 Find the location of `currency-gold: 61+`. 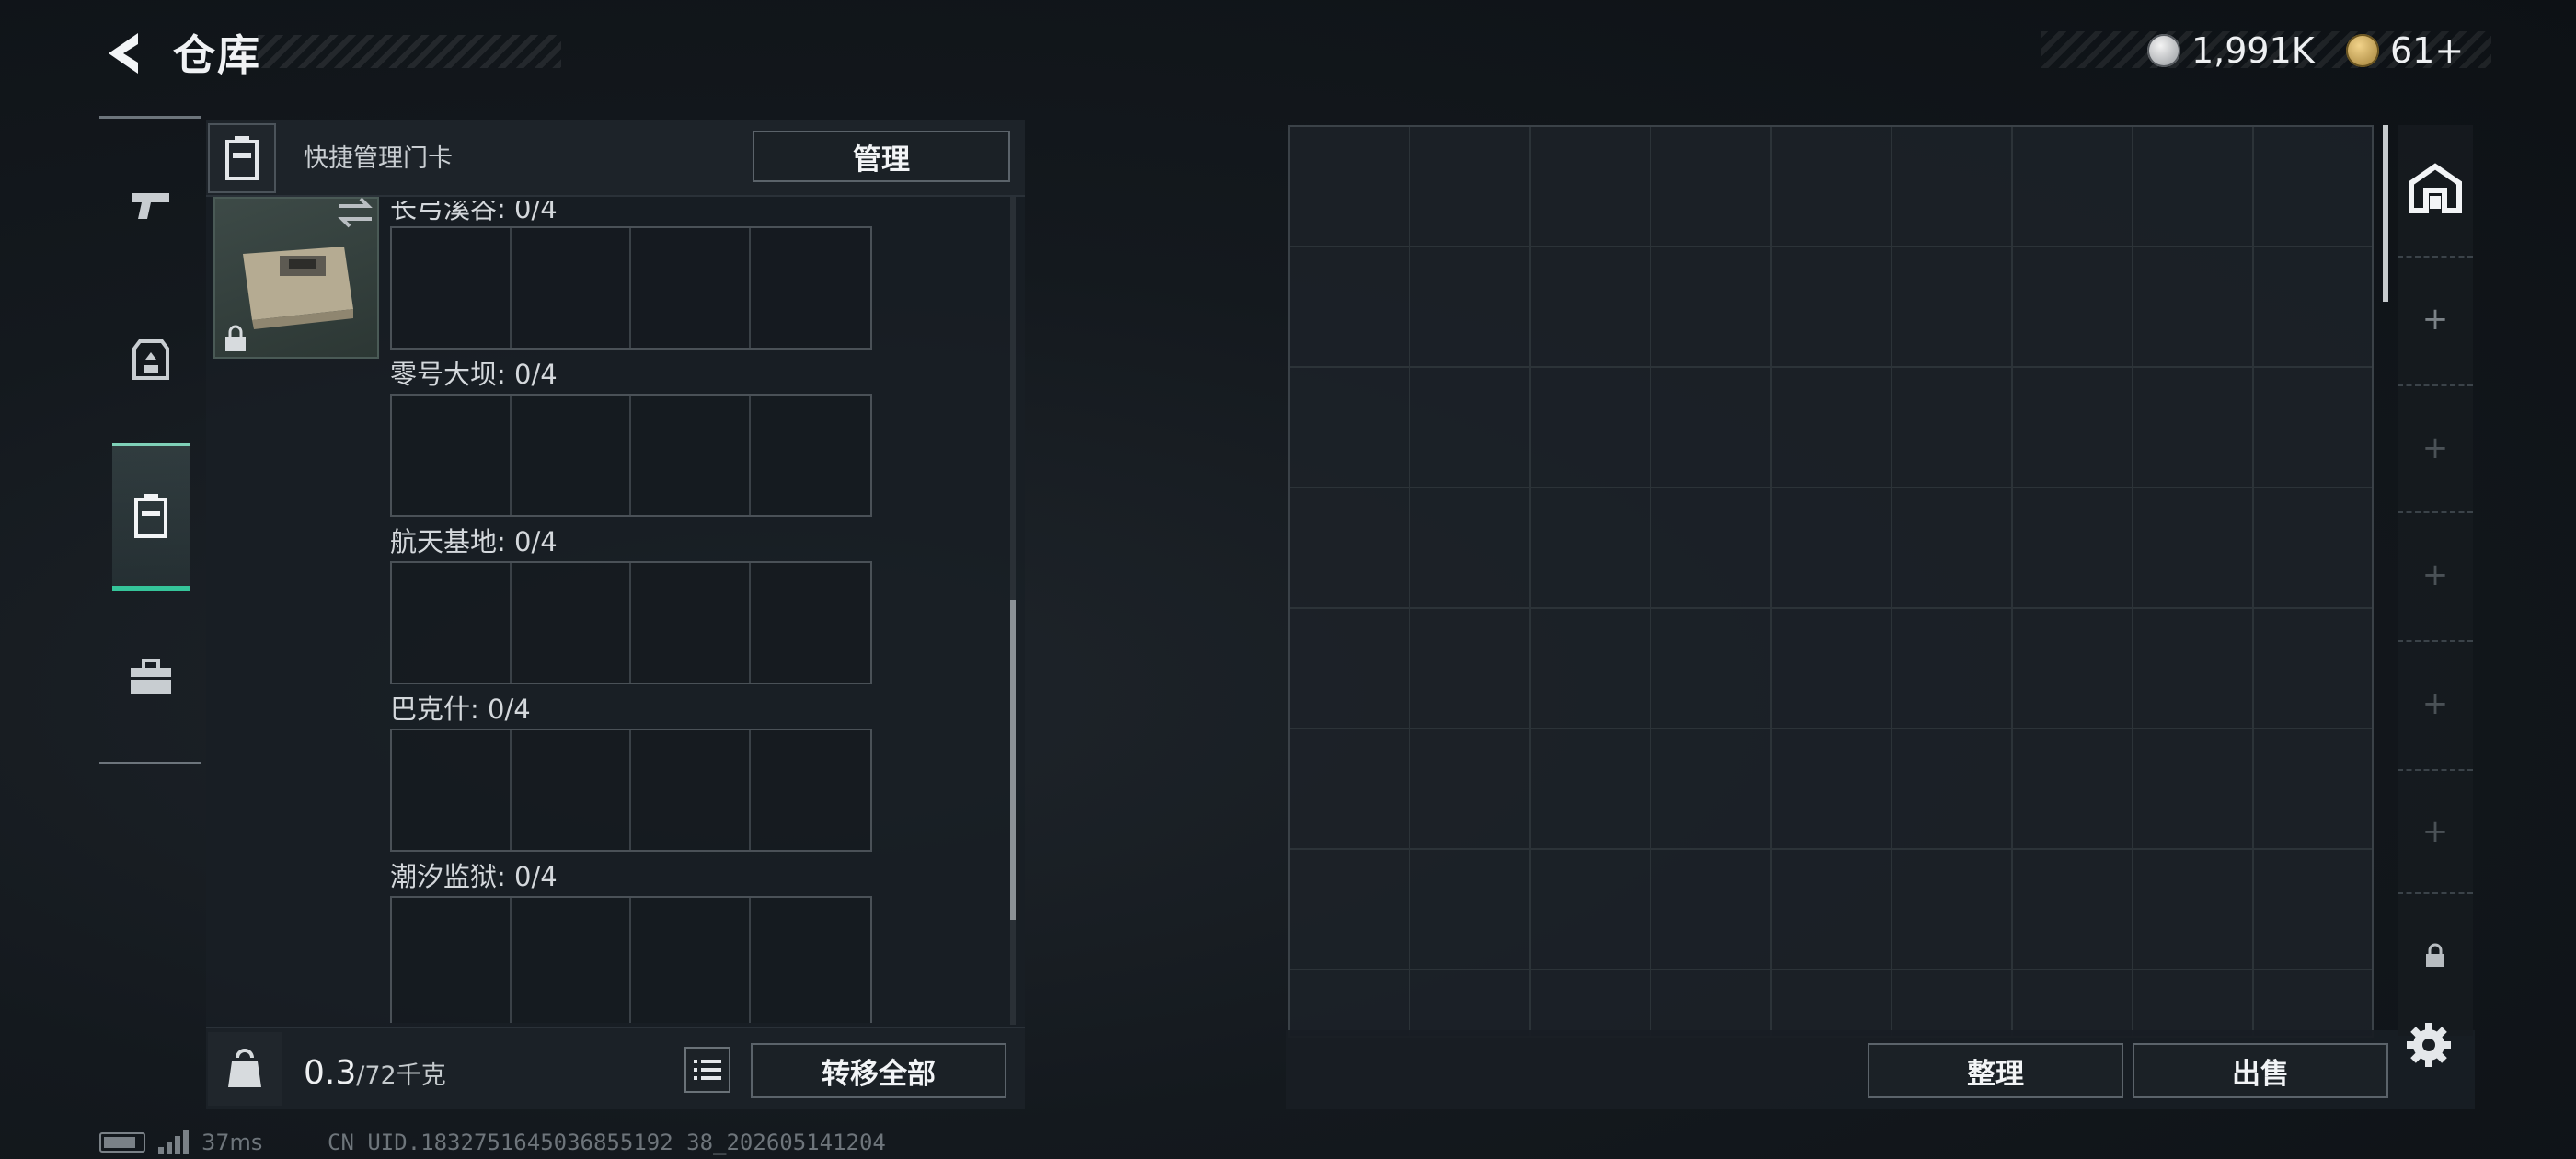

currency-gold: 61+ is located at coordinates (2405, 50).